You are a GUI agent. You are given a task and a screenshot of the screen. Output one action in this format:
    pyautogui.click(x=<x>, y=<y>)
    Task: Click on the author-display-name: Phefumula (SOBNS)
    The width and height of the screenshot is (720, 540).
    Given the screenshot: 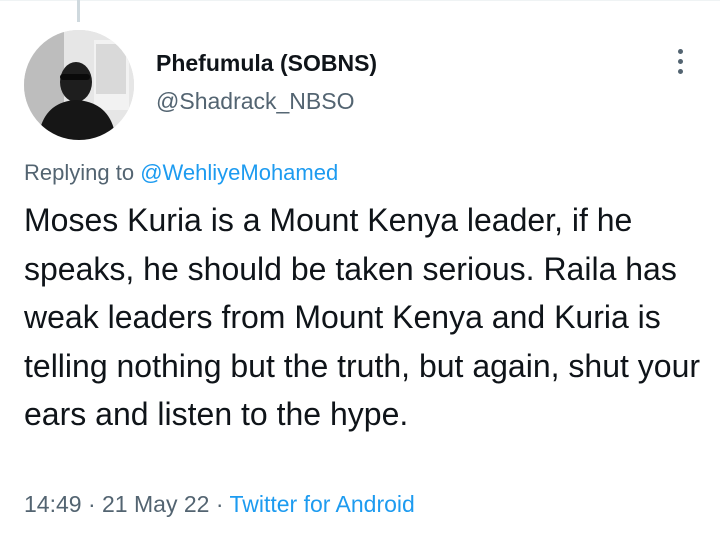 What is the action you would take?
    pyautogui.click(x=396, y=63)
    